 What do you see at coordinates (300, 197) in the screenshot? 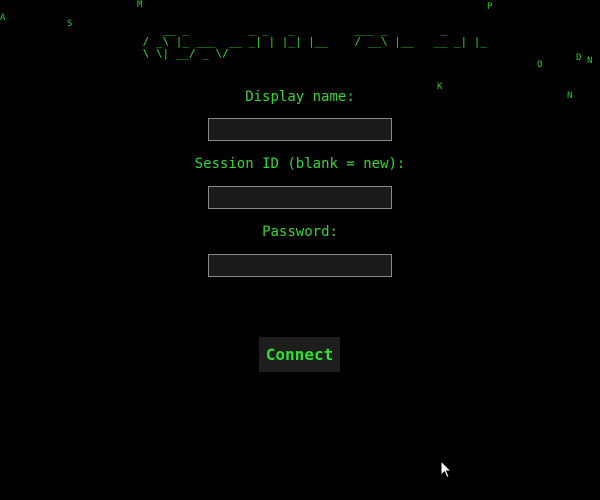
I see `session-id-input` at bounding box center [300, 197].